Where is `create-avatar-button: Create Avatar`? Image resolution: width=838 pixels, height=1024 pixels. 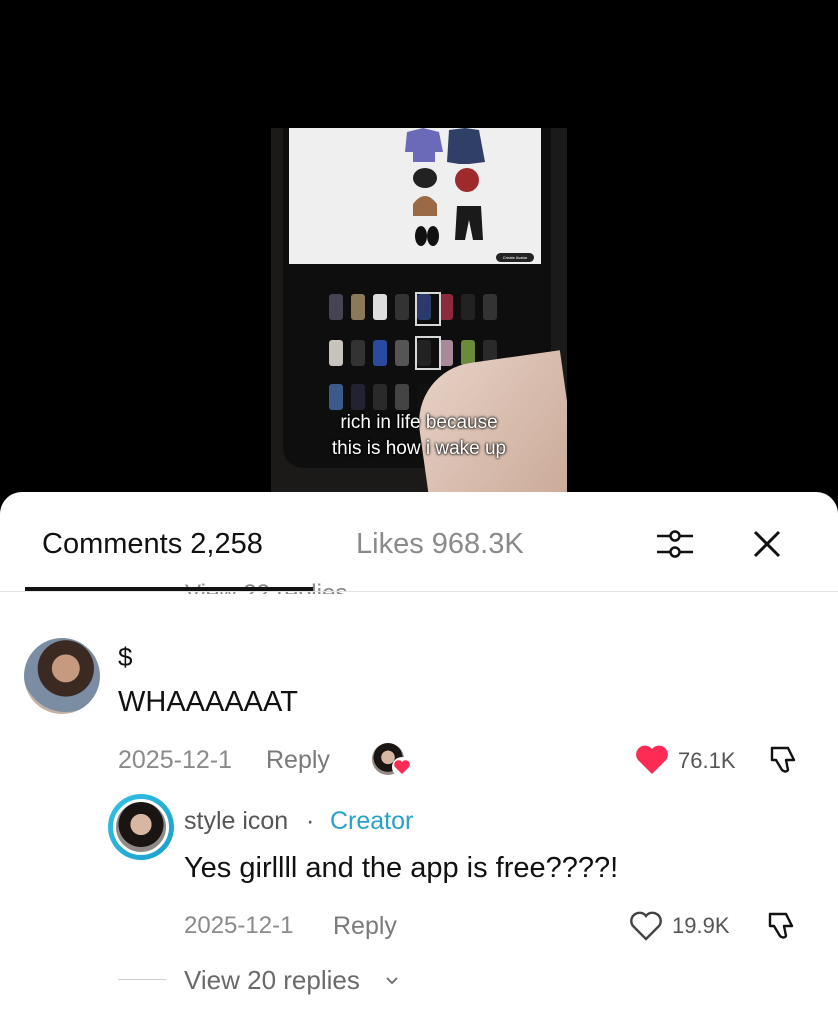 create-avatar-button: Create Avatar is located at coordinates (515, 257).